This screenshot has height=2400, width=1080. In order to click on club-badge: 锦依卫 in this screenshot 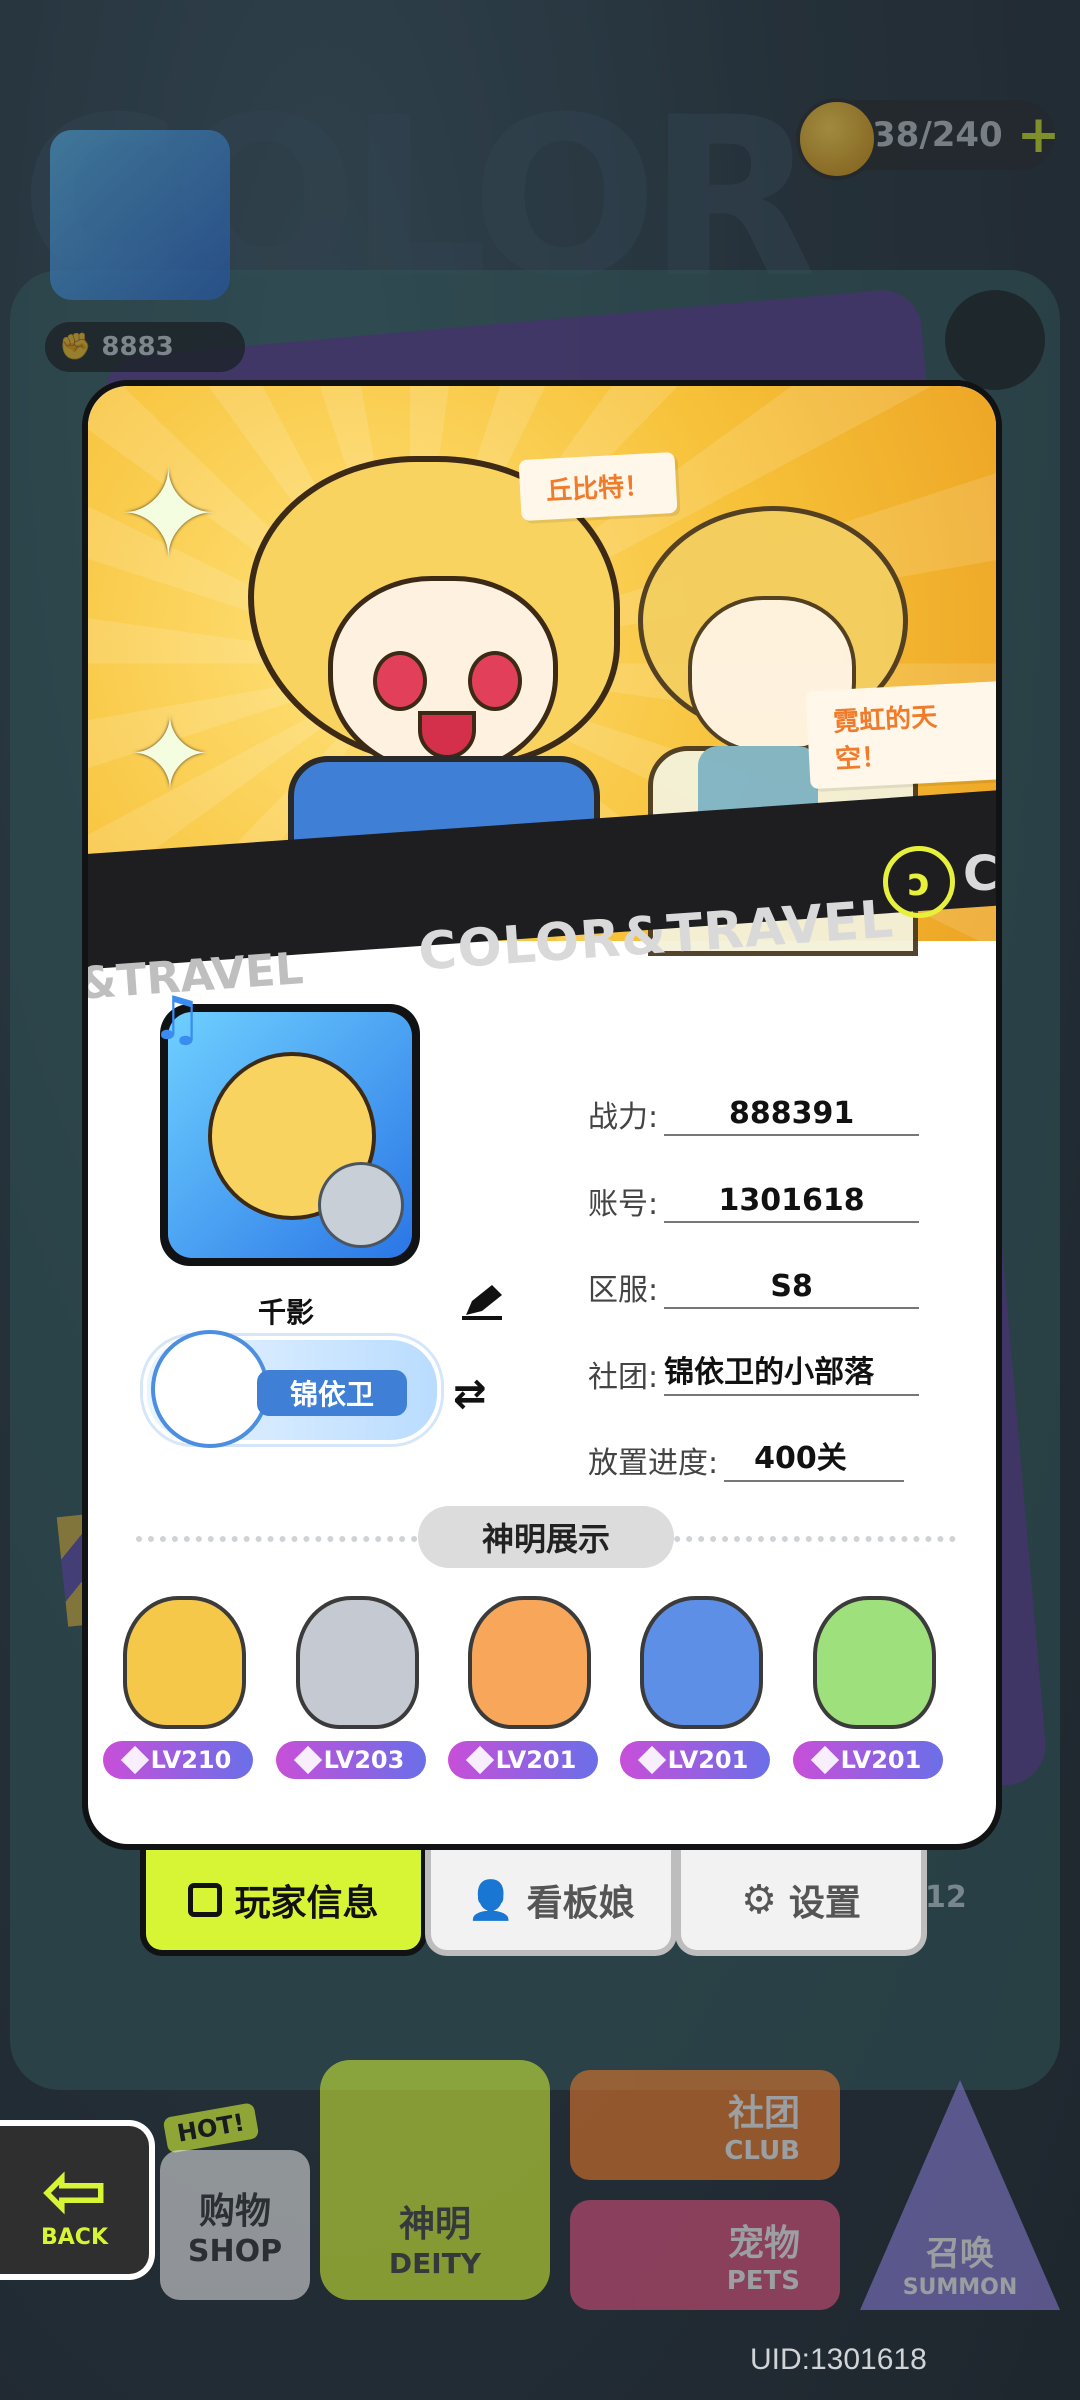, I will do `click(292, 1389)`.